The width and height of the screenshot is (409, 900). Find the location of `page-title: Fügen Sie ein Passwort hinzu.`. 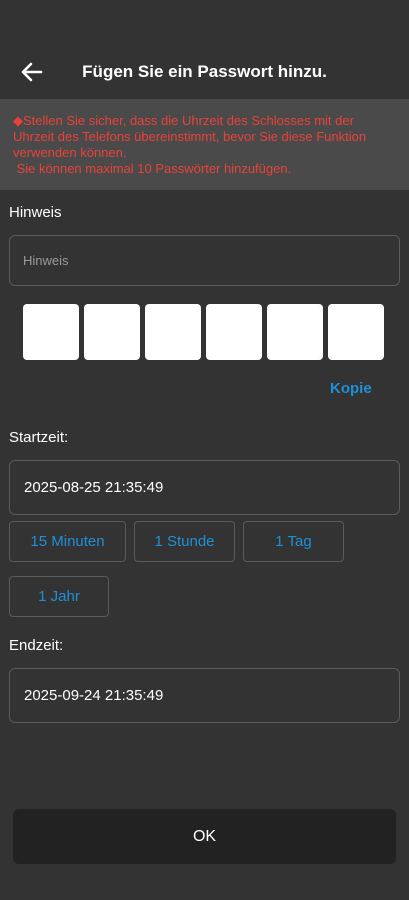

page-title: Fügen Sie ein Passwort hinzu. is located at coordinates (204, 71).